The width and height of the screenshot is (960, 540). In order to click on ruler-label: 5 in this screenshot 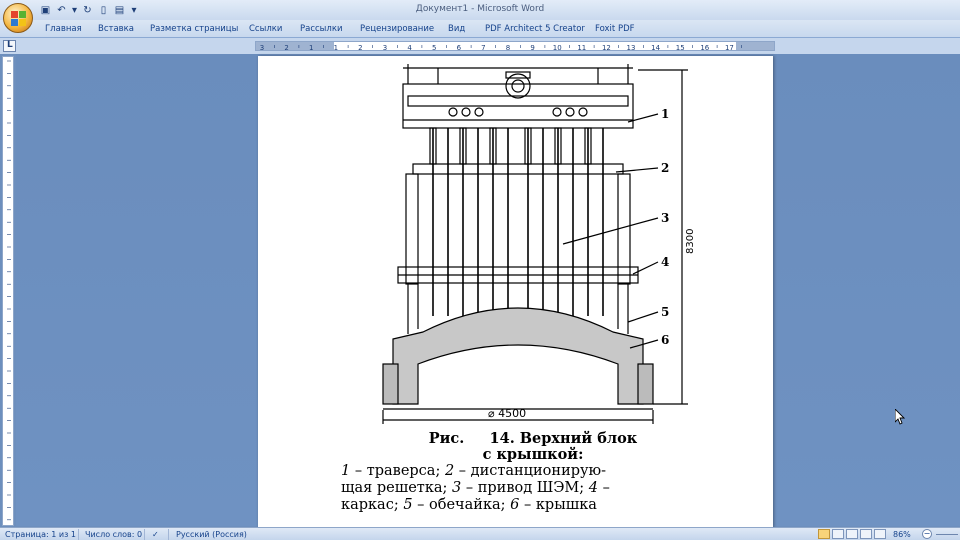, I will do `click(434, 48)`.